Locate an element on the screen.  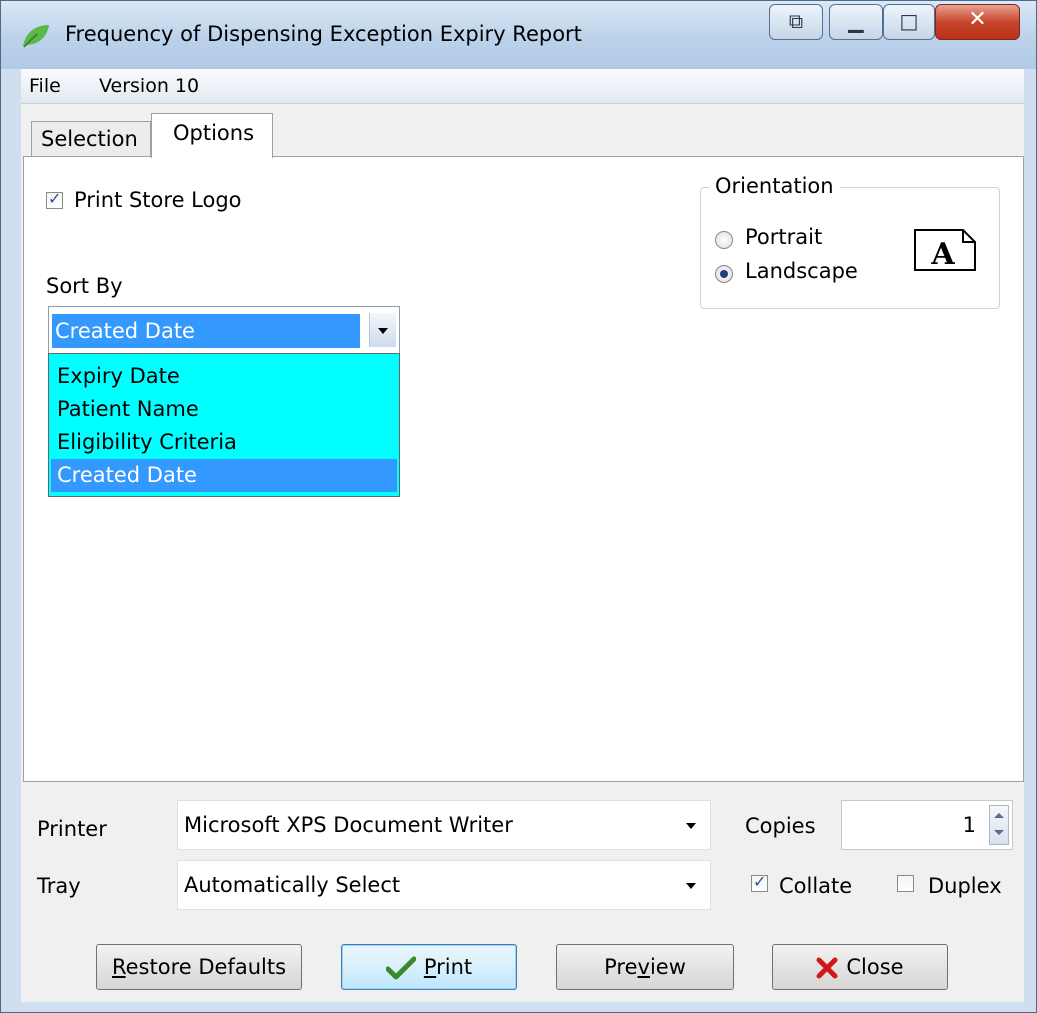
restore-icon: ⧉ is located at coordinates (796, 21).